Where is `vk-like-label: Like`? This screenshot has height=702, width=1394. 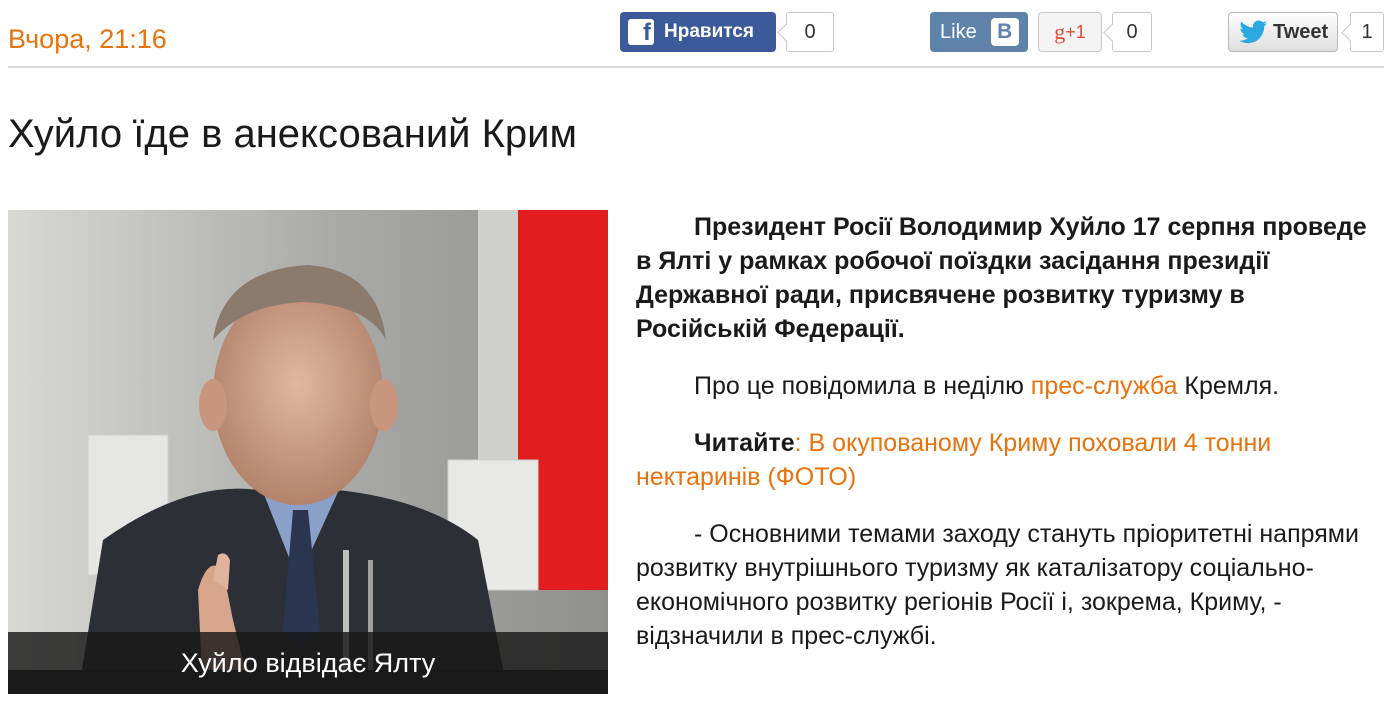 vk-like-label: Like is located at coordinates (958, 31).